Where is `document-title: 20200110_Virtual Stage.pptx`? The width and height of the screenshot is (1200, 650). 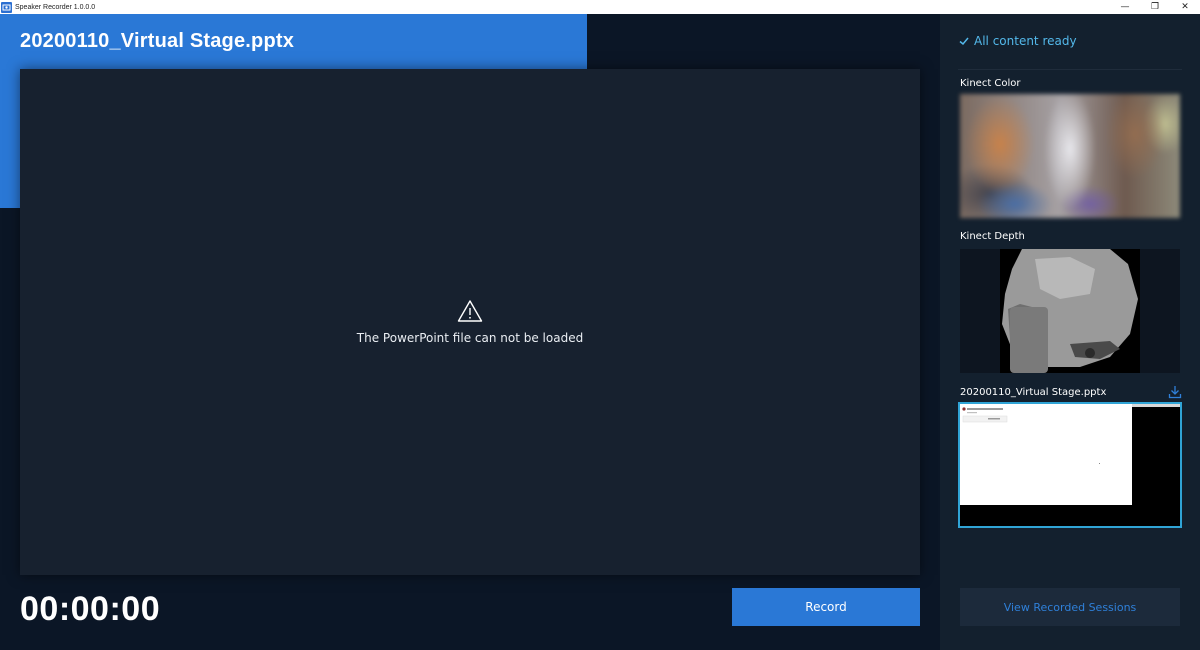 document-title: 20200110_Virtual Stage.pptx is located at coordinates (157, 41).